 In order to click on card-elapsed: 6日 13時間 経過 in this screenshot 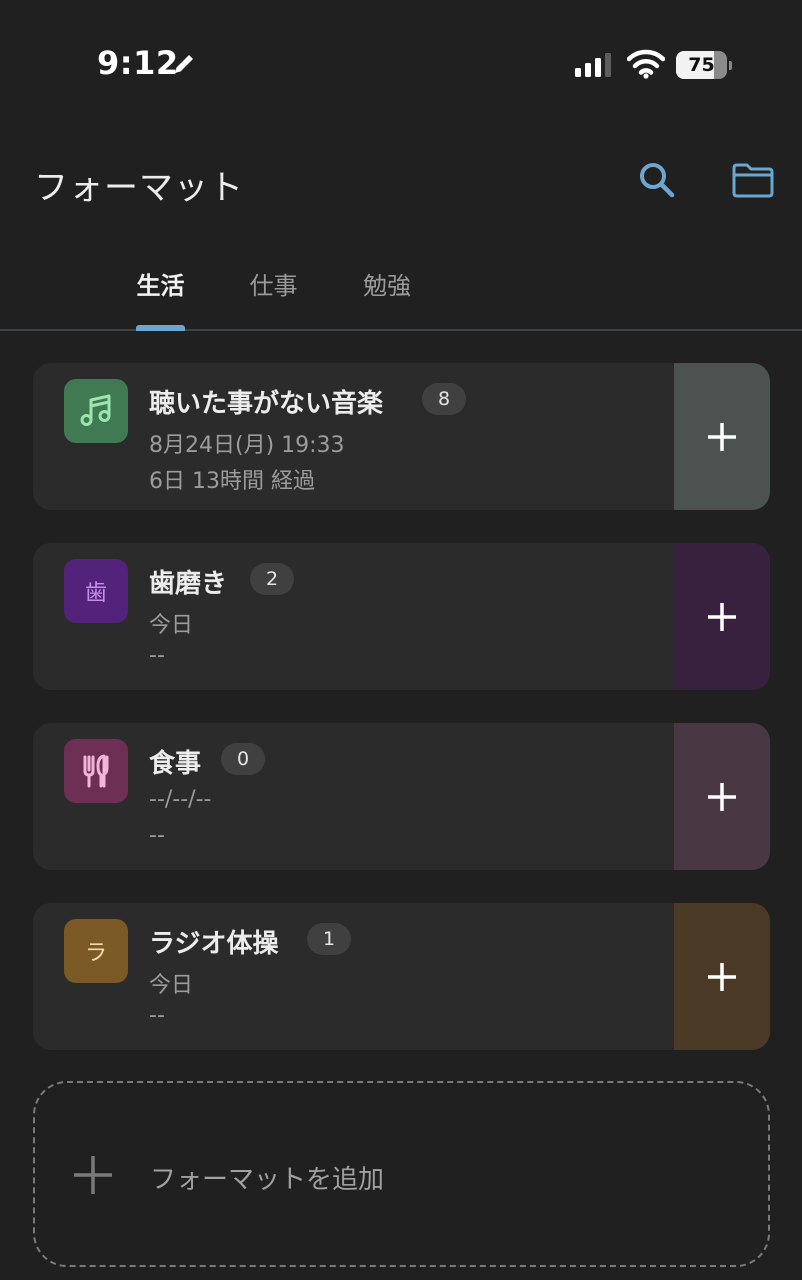, I will do `click(232, 481)`.